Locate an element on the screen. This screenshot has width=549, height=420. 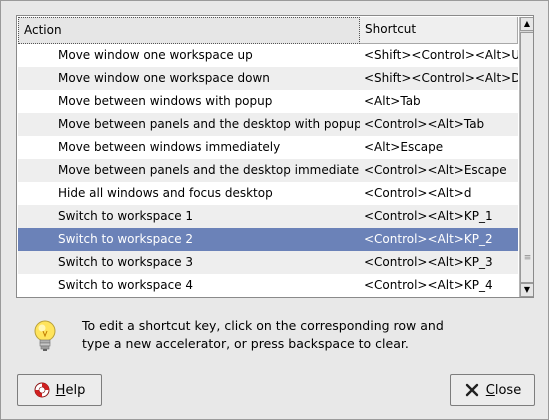
help-button: Help is located at coordinates (59, 390).